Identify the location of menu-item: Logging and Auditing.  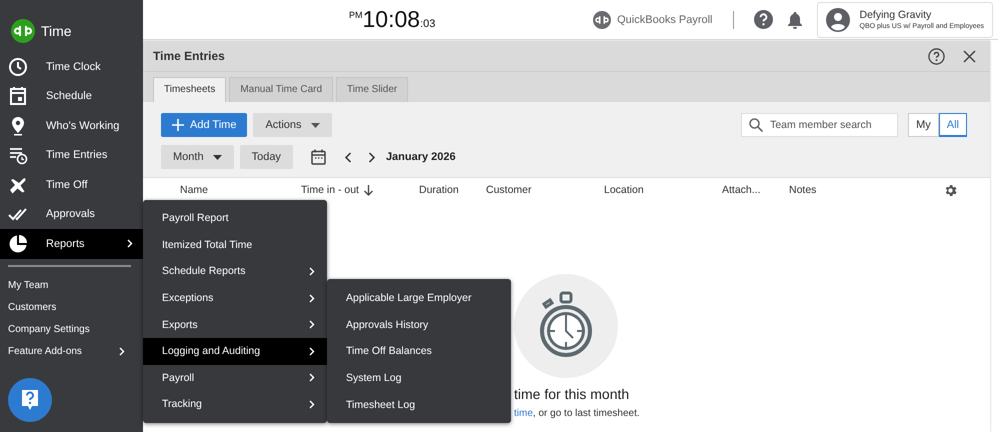
(235, 351).